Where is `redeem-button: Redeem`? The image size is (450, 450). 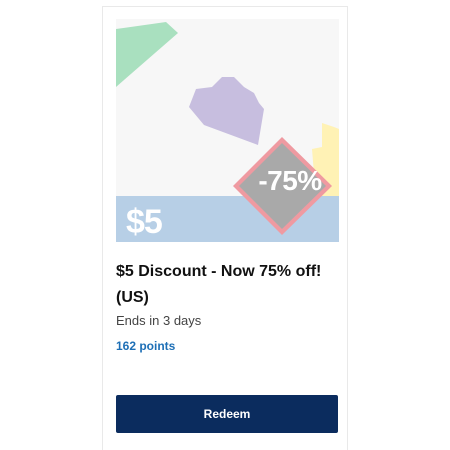
redeem-button: Redeem is located at coordinates (227, 414).